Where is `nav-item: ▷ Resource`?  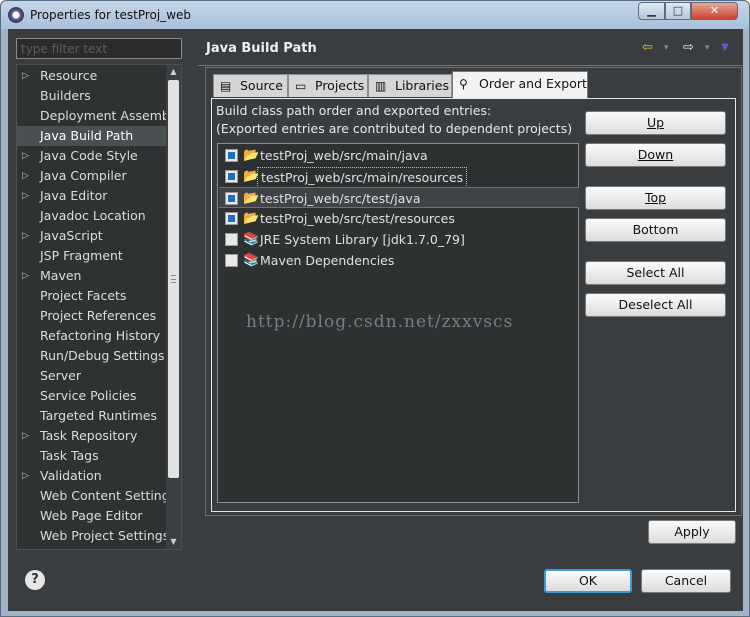
nav-item: ▷ Resource is located at coordinates (92, 76).